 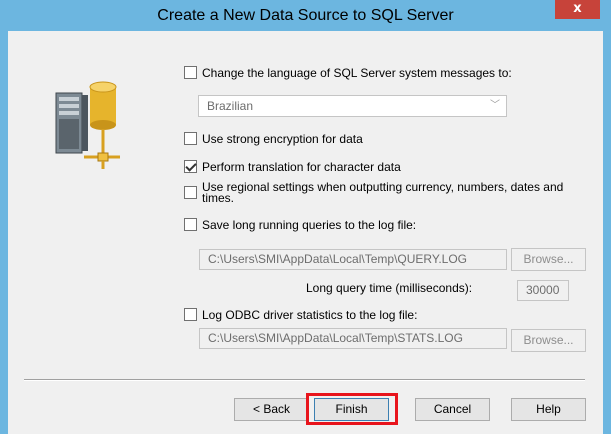 What do you see at coordinates (190, 224) in the screenshot?
I see `long-queries-checkbox` at bounding box center [190, 224].